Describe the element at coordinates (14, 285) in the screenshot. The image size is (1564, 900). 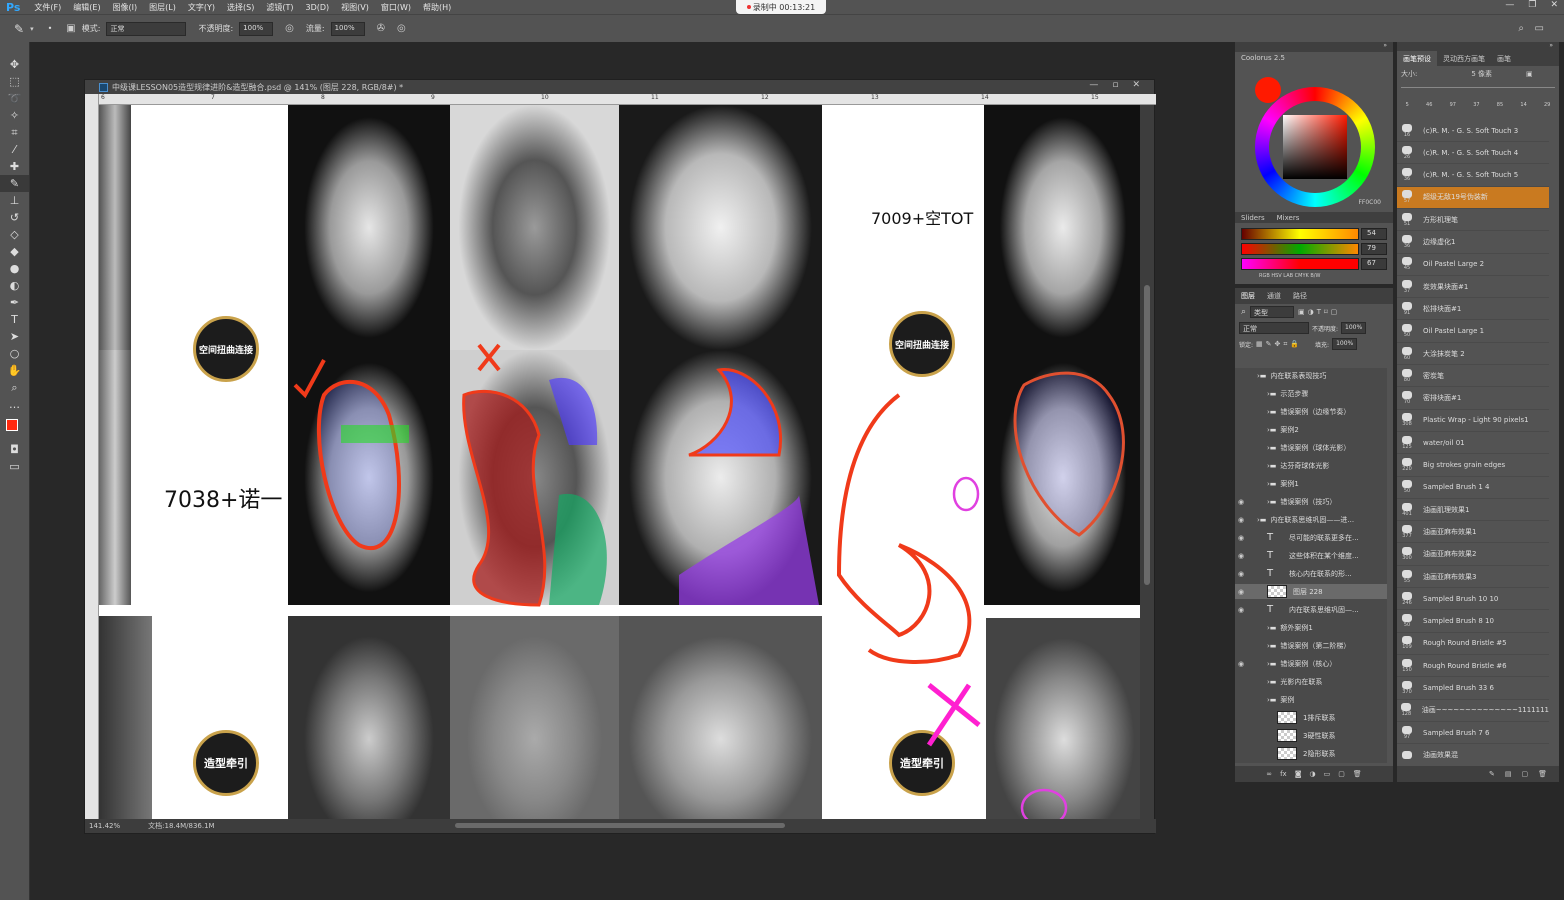
I see `dodge-tool-icon: ◐` at that location.